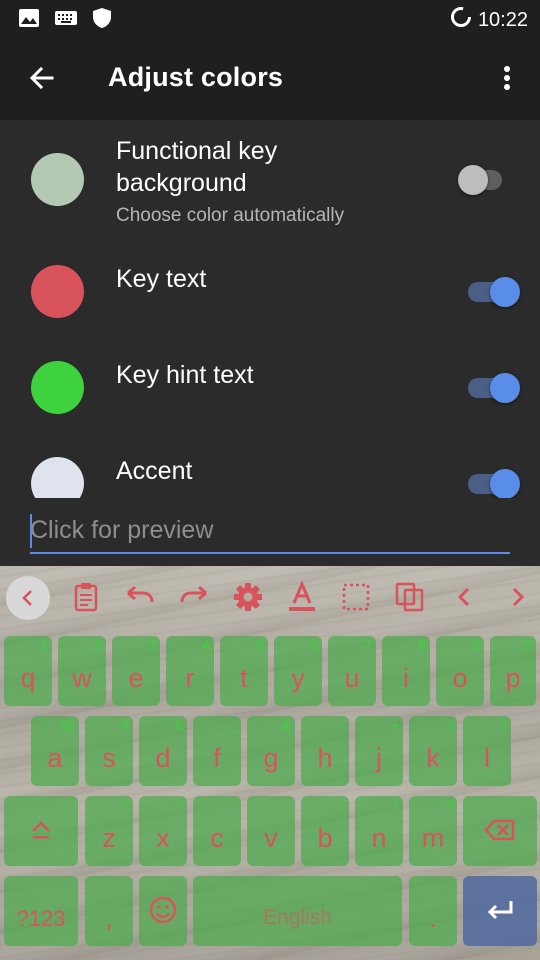  Describe the element at coordinates (136, 671) in the screenshot. I see `key-e: 3e` at that location.